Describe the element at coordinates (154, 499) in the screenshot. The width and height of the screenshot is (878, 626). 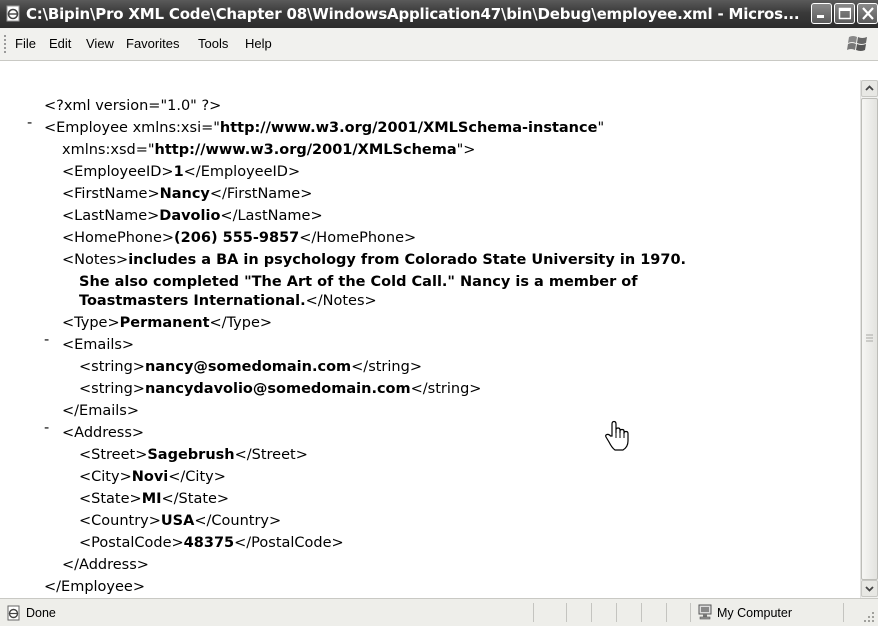
I see `state-line: <State>MI</State>` at that location.